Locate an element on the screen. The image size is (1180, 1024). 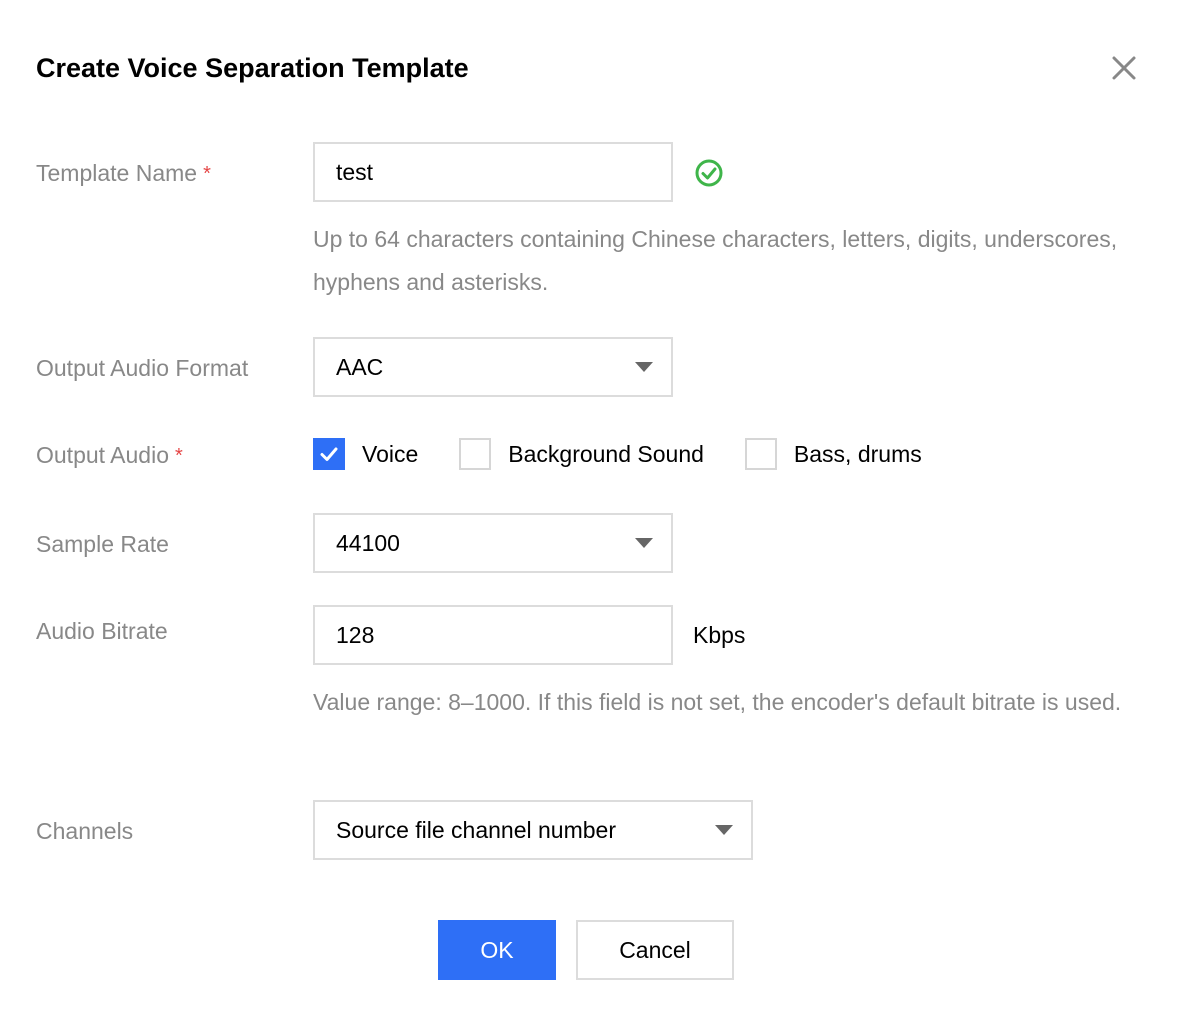
output-audio-format-label-text: Output Audio Format is located at coordinates (142, 368).